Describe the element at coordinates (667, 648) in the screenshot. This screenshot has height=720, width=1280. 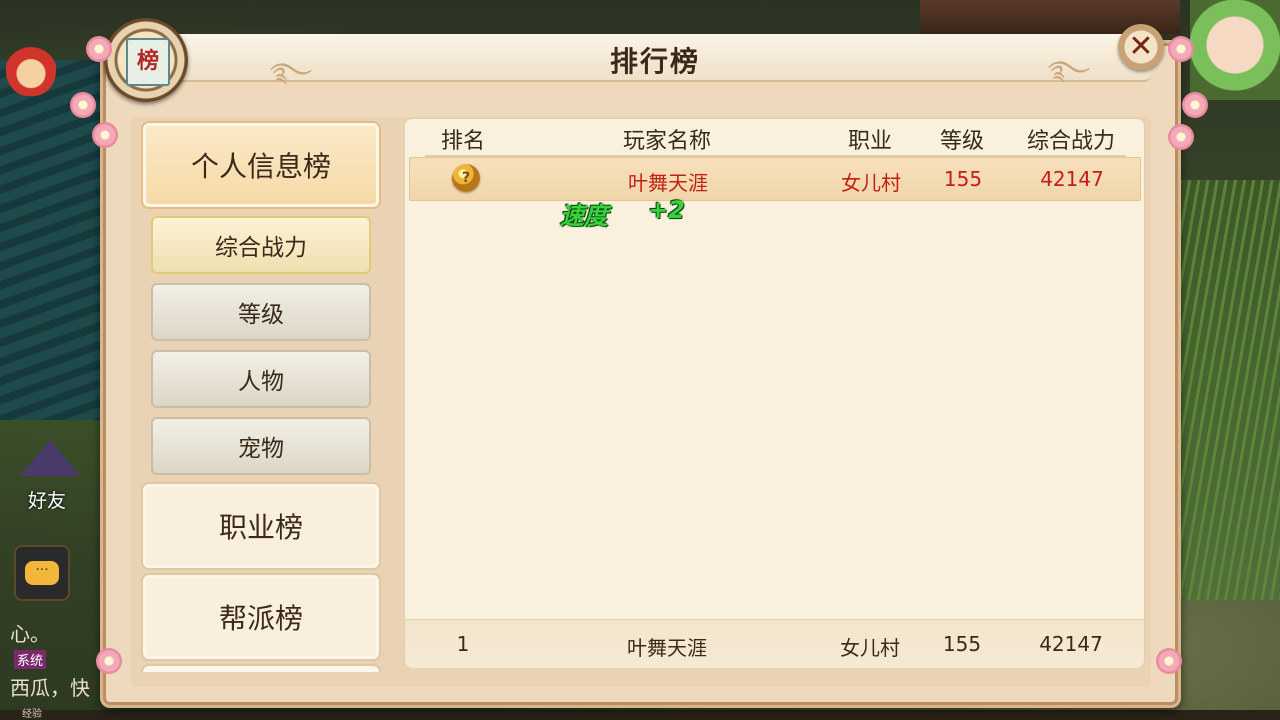
I see `my-name: 叶舞天涯` at that location.